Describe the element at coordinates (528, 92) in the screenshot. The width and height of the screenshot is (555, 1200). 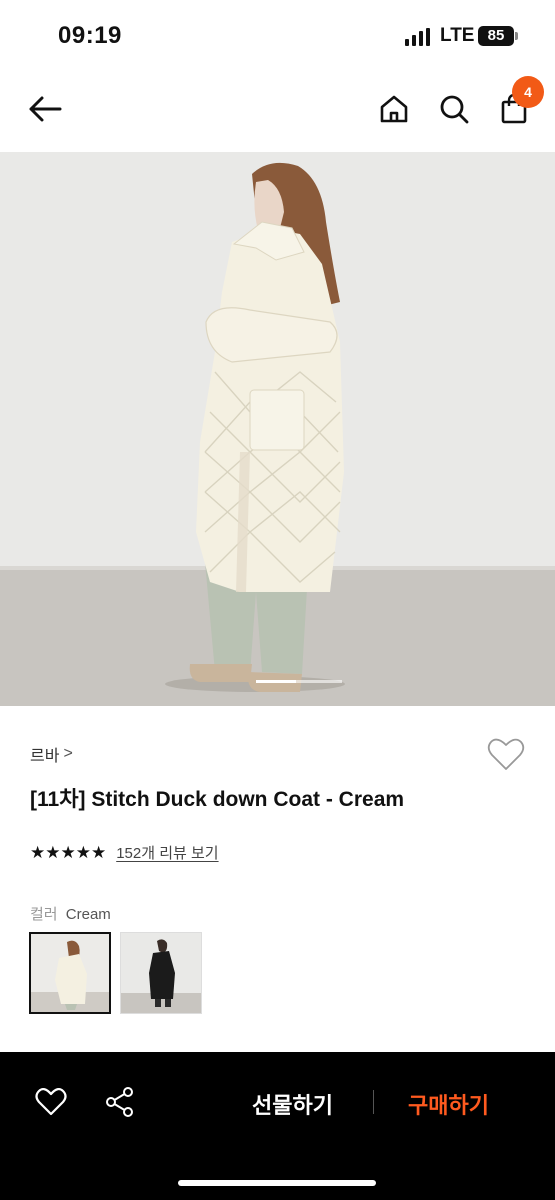
I see `cart-count-badge: 4` at that location.